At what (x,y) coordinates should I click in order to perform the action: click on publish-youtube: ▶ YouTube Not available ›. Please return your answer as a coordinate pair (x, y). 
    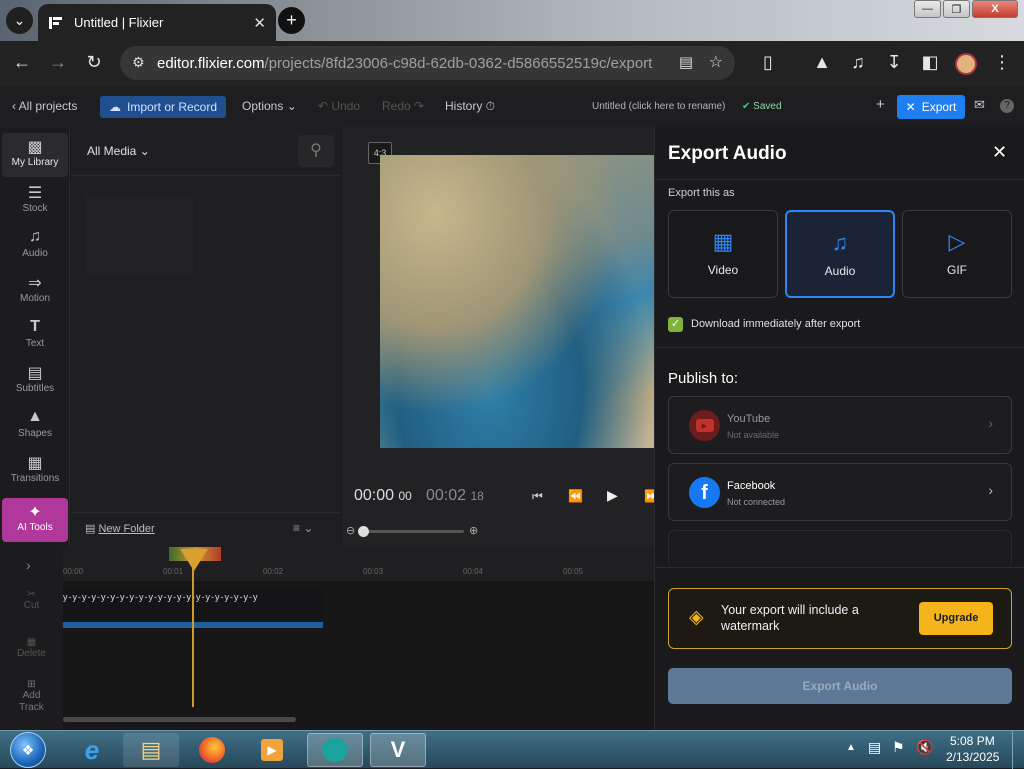
    Looking at the image, I should click on (840, 425).